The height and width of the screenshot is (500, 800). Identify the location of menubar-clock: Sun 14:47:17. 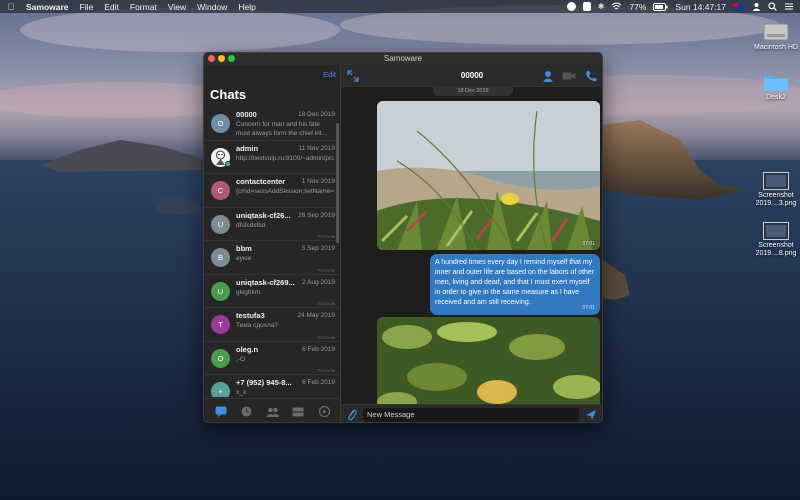
(700, 7).